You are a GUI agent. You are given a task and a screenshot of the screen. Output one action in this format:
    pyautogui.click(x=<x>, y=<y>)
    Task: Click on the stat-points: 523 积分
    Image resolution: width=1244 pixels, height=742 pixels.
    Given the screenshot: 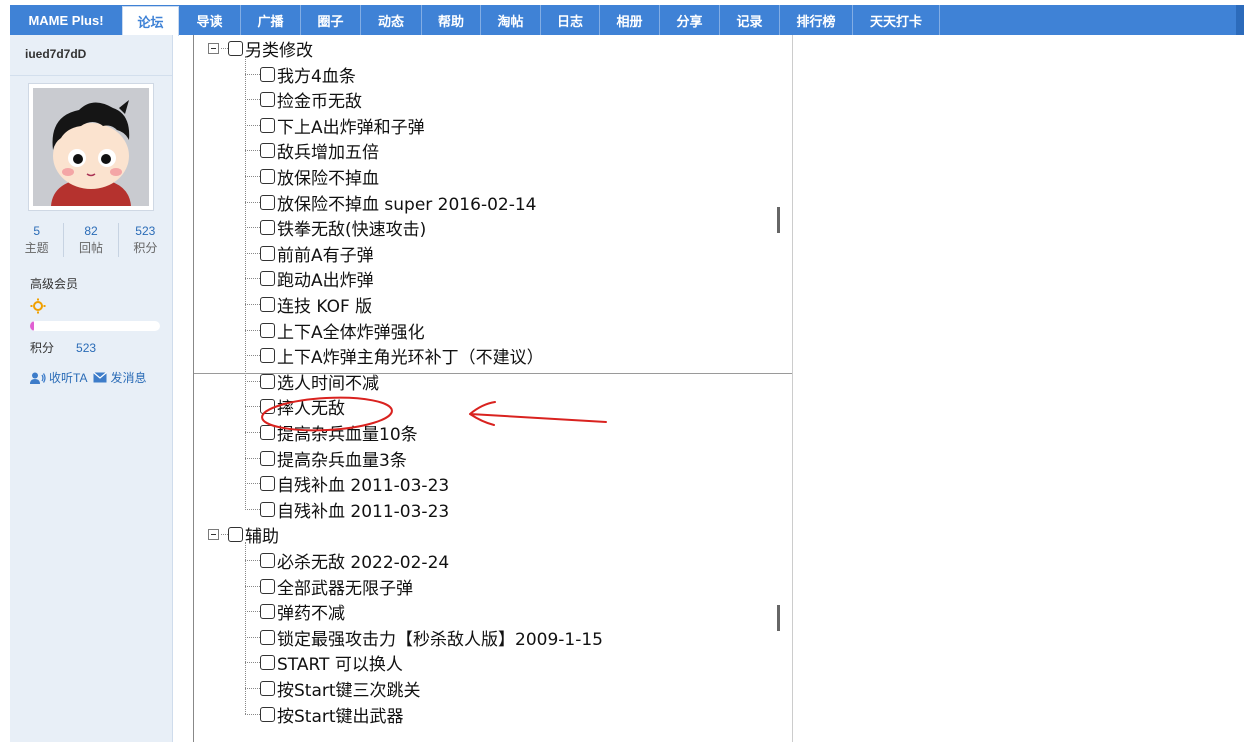 What is the action you would take?
    pyautogui.click(x=145, y=240)
    